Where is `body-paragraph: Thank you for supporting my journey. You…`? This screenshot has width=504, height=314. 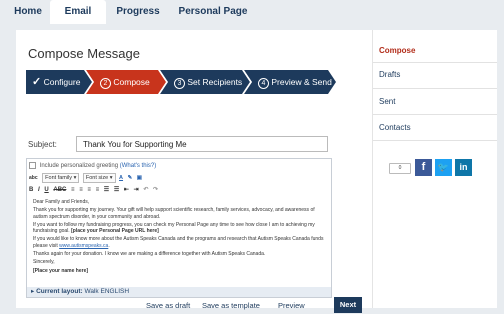 body-paragraph: Thank you for supporting my journey. You… is located at coordinates (174, 213).